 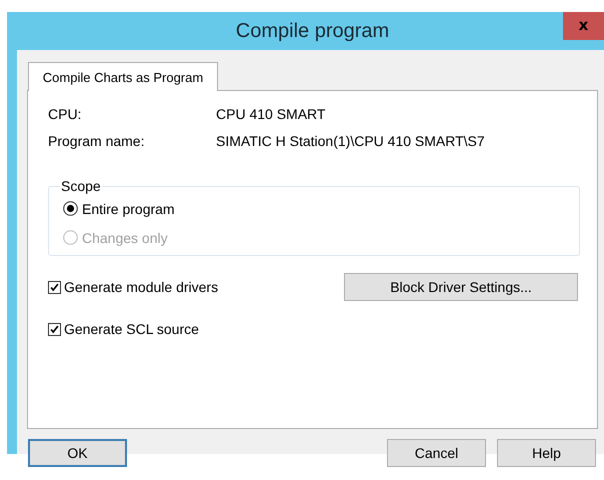 What do you see at coordinates (436, 453) in the screenshot?
I see `dialog-button: Cancel` at bounding box center [436, 453].